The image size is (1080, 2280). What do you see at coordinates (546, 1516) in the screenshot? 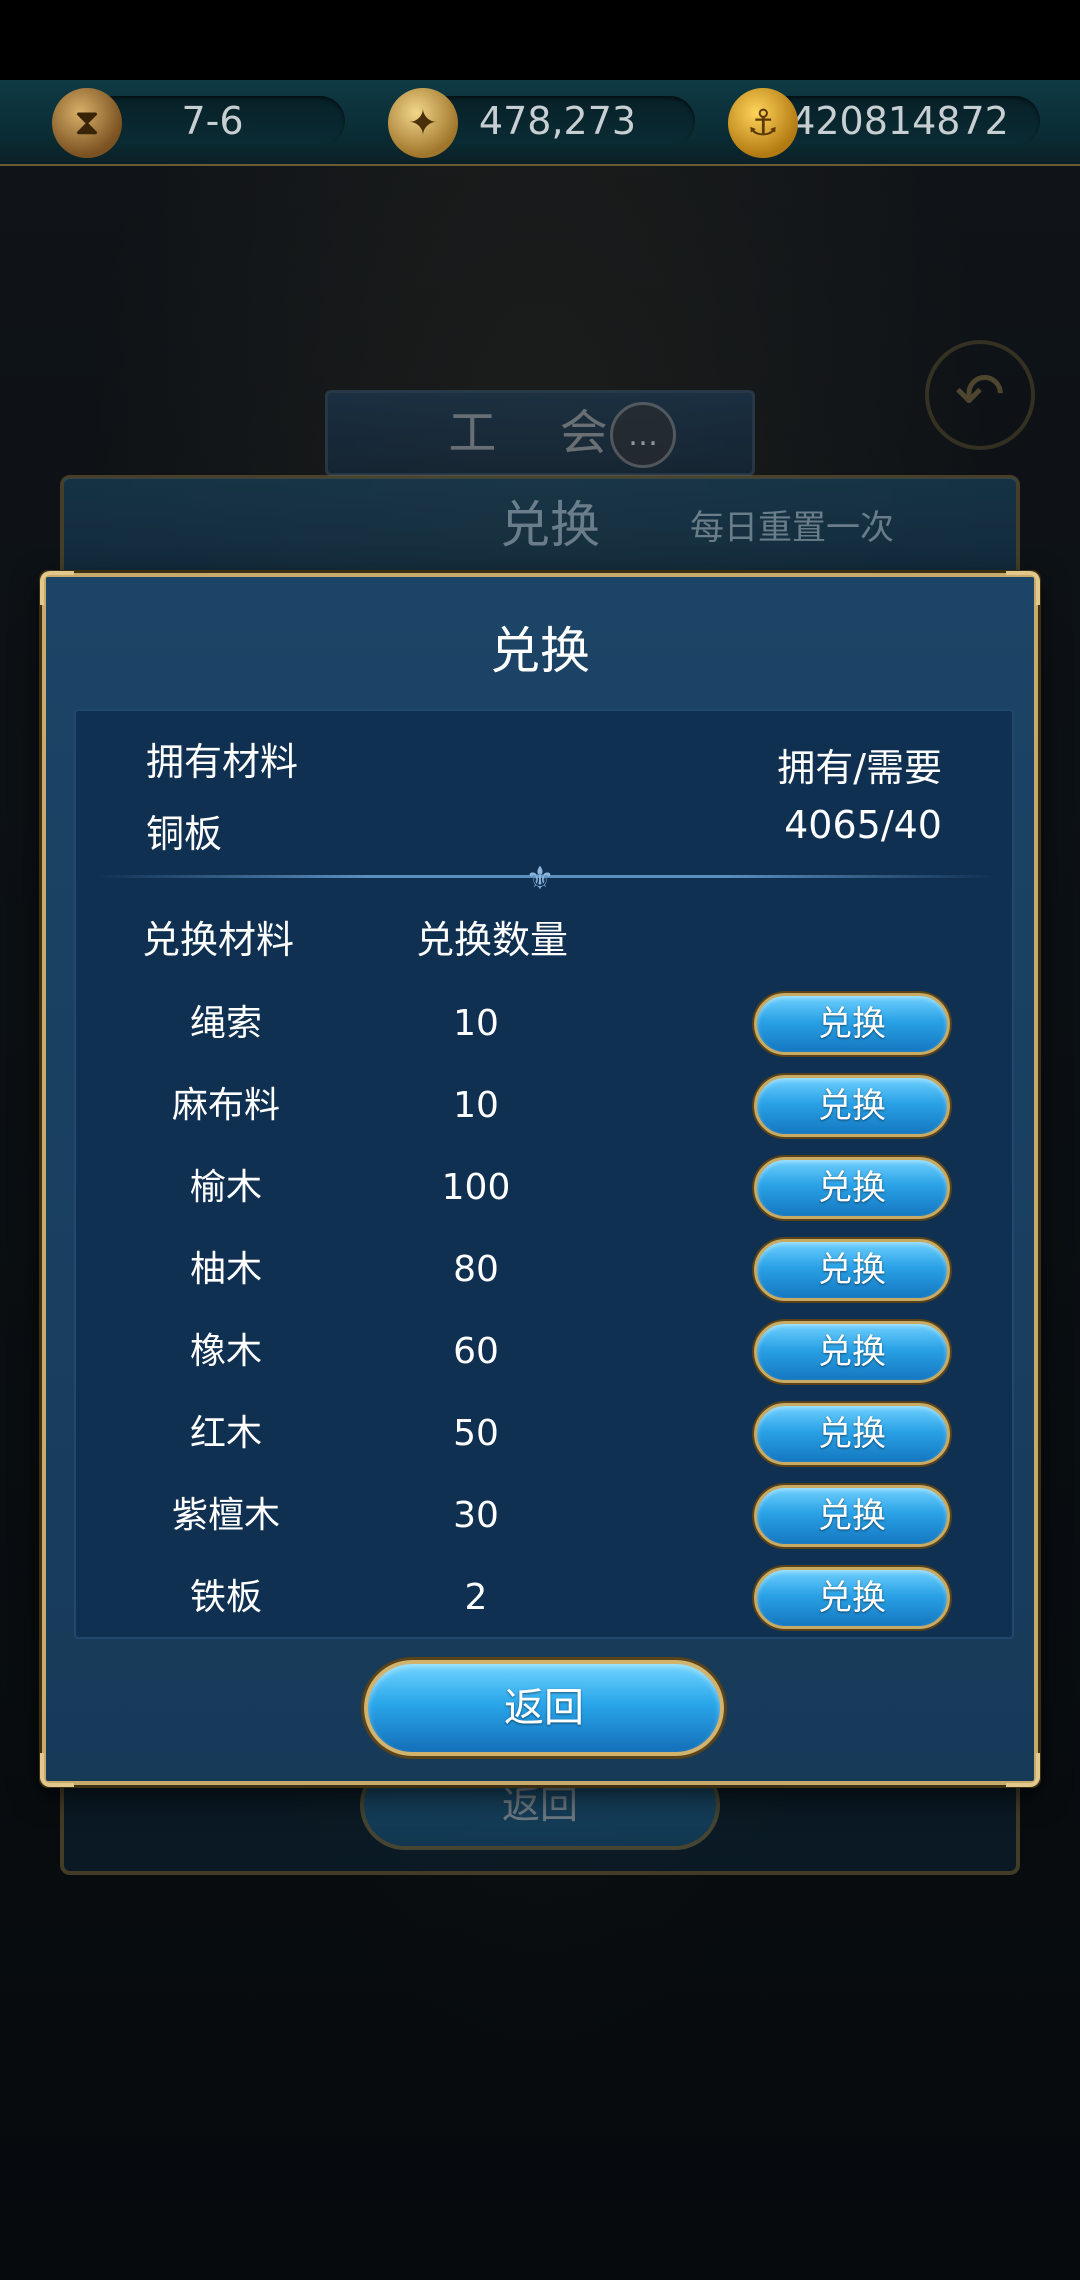
I see `exchange-row: 紫檀木 30 兑换` at bounding box center [546, 1516].